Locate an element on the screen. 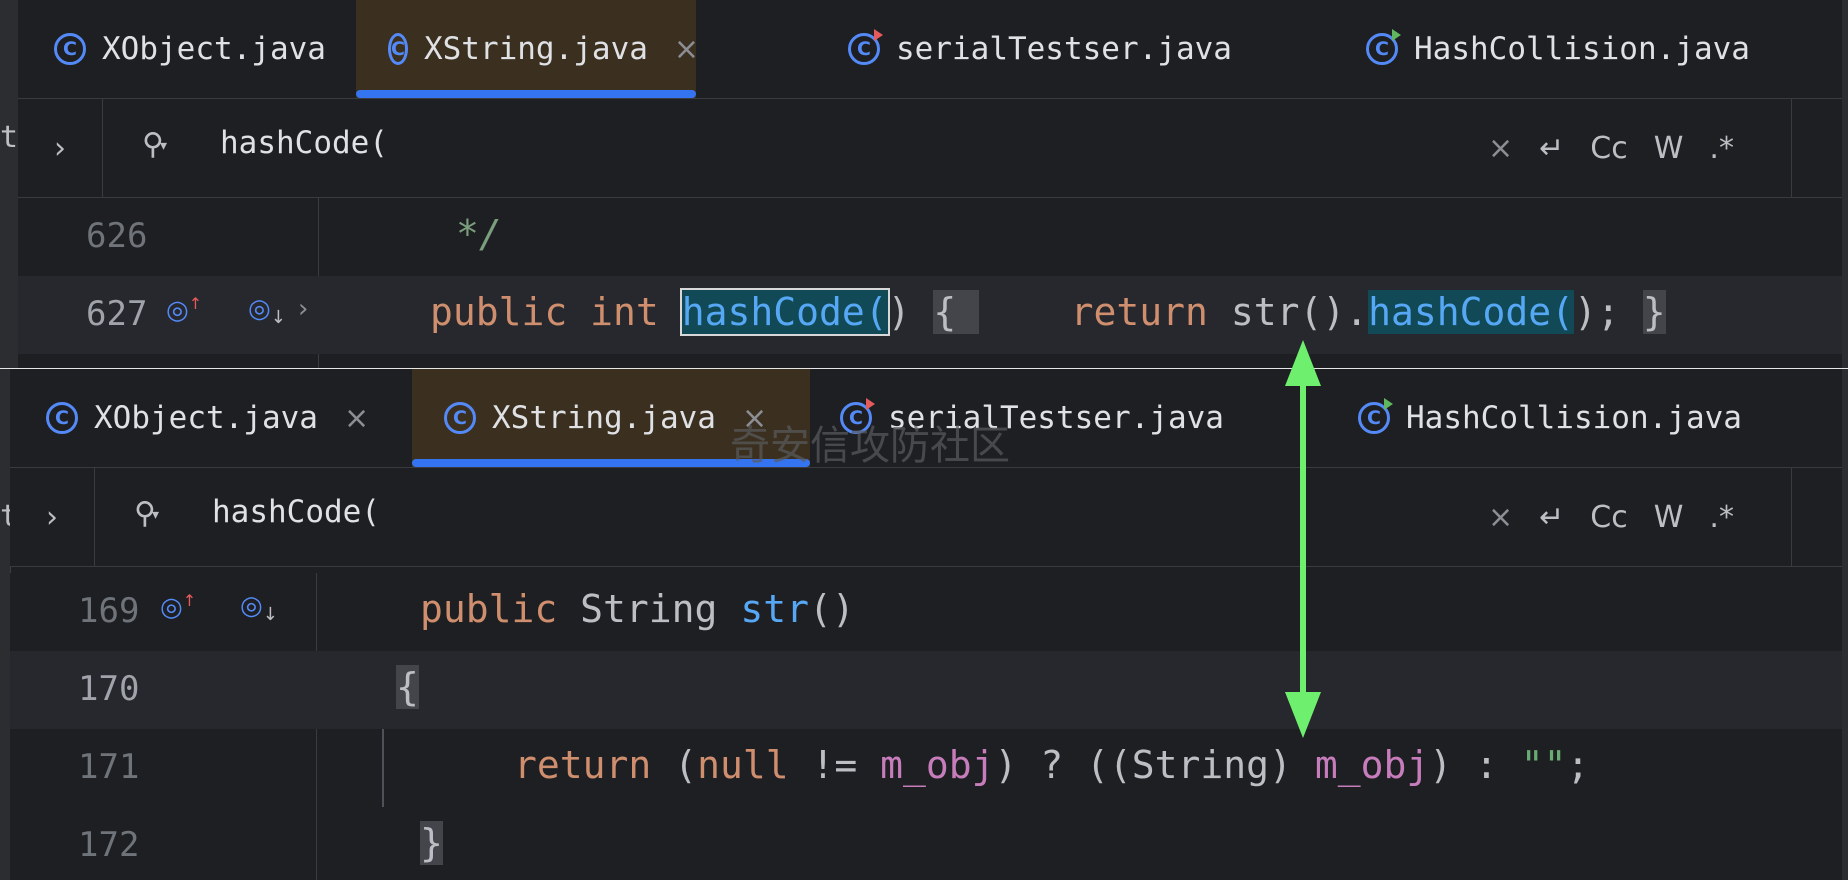 Image resolution: width=1848 pixels, height=880 pixels. annotation-arrow is located at coordinates (1303, 539).